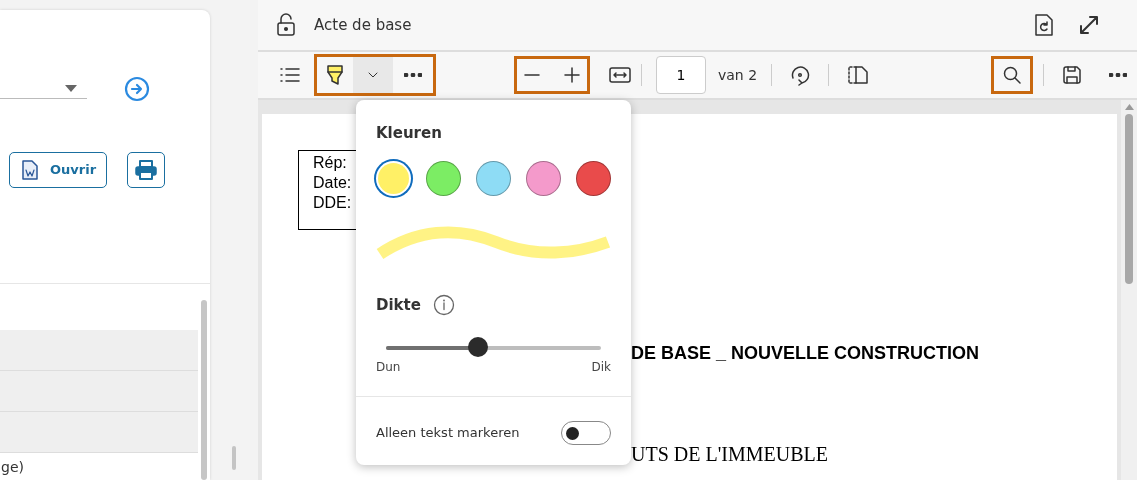 The width and height of the screenshot is (1137, 480). I want to click on colors-label: Kleuren, so click(409, 133).